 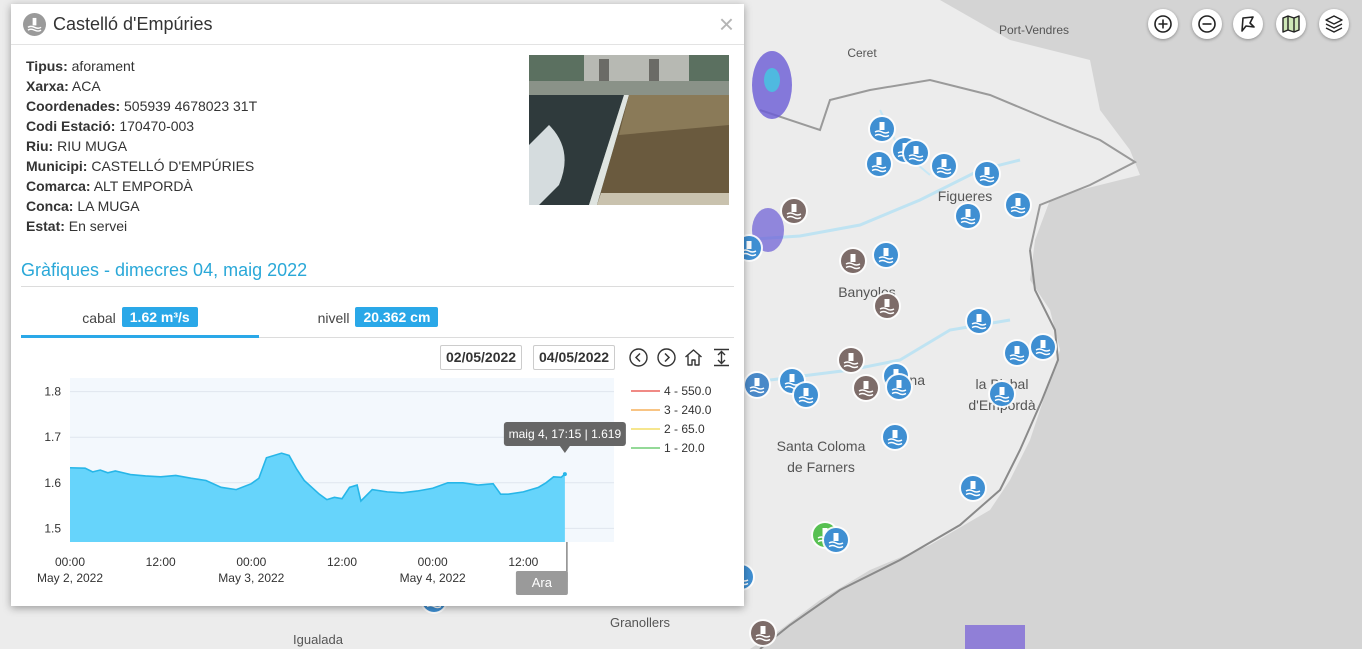 I want to click on place-label: Ceret, so click(x=862, y=53).